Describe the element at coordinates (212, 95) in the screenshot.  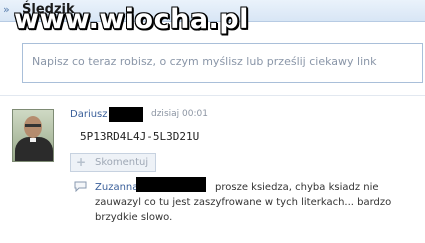
I see `divider` at that location.